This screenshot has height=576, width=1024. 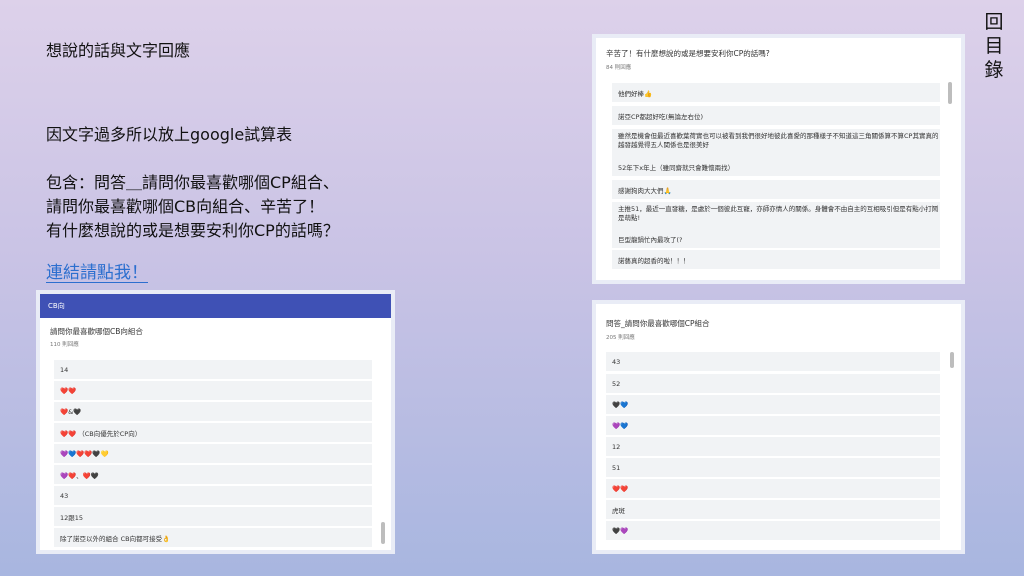 What do you see at coordinates (97, 270) in the screenshot?
I see `spreadsheet-link: 連結請點我！` at bounding box center [97, 270].